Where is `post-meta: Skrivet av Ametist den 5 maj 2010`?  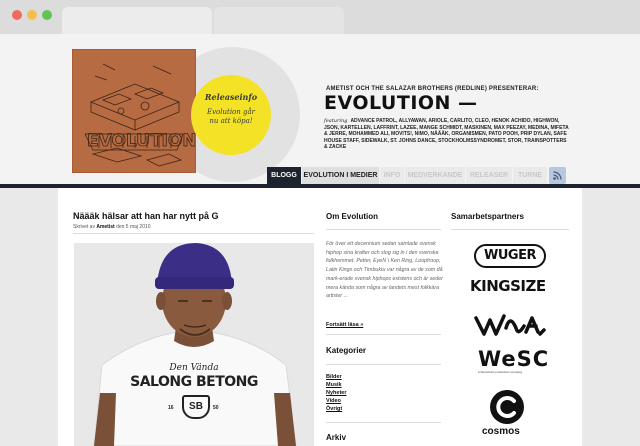
post-meta: Skrivet av Ametist den 5 maj 2010 is located at coordinates (112, 227).